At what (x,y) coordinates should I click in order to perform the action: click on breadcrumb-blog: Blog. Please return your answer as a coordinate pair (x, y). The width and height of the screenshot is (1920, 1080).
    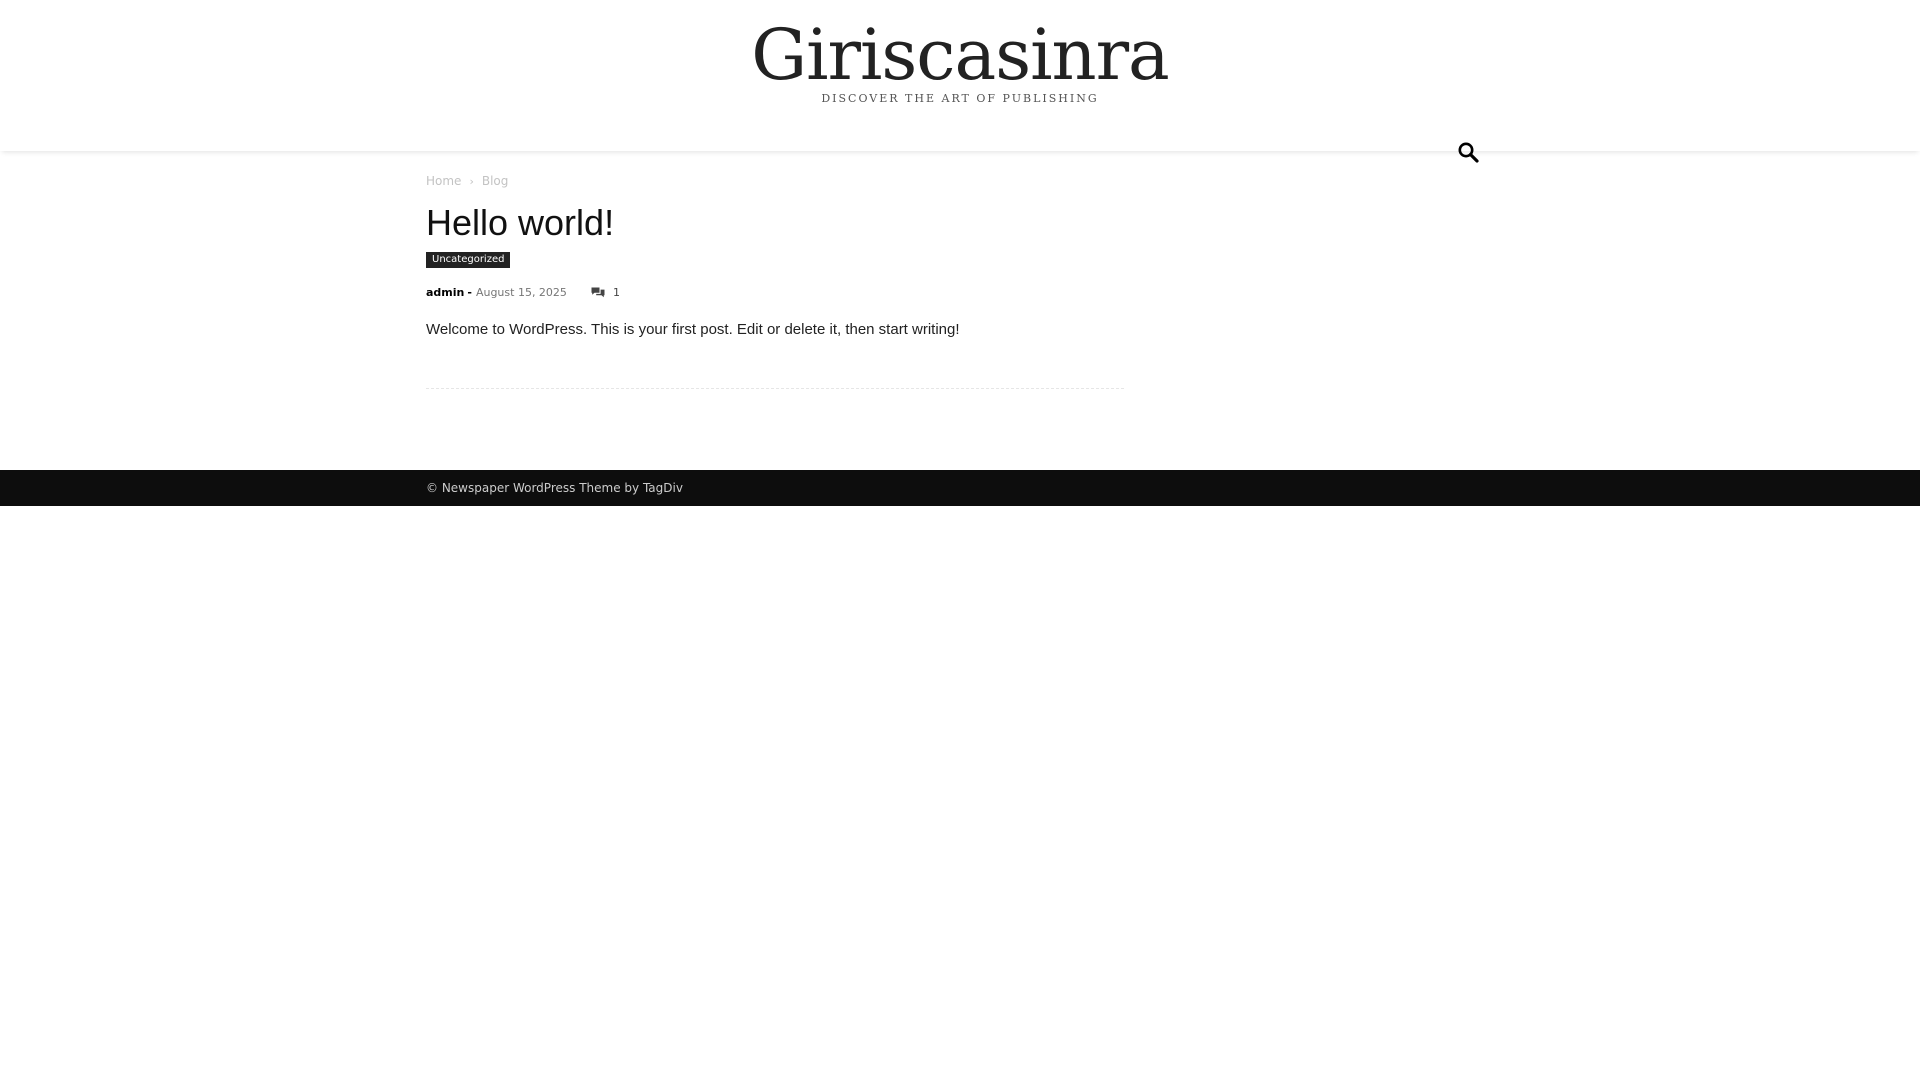
    Looking at the image, I should click on (495, 181).